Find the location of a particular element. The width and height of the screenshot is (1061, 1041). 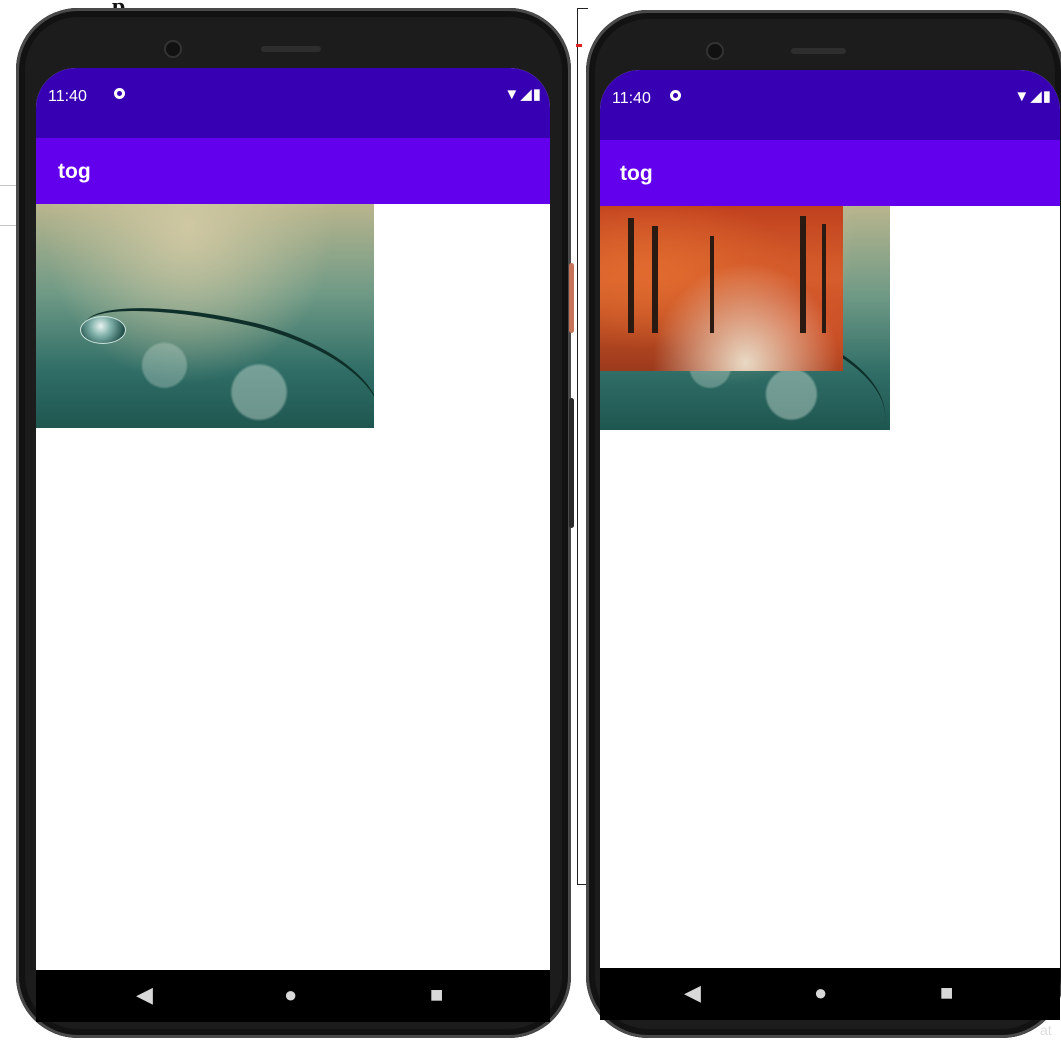

autumn-forest-photo is located at coordinates (721, 288).